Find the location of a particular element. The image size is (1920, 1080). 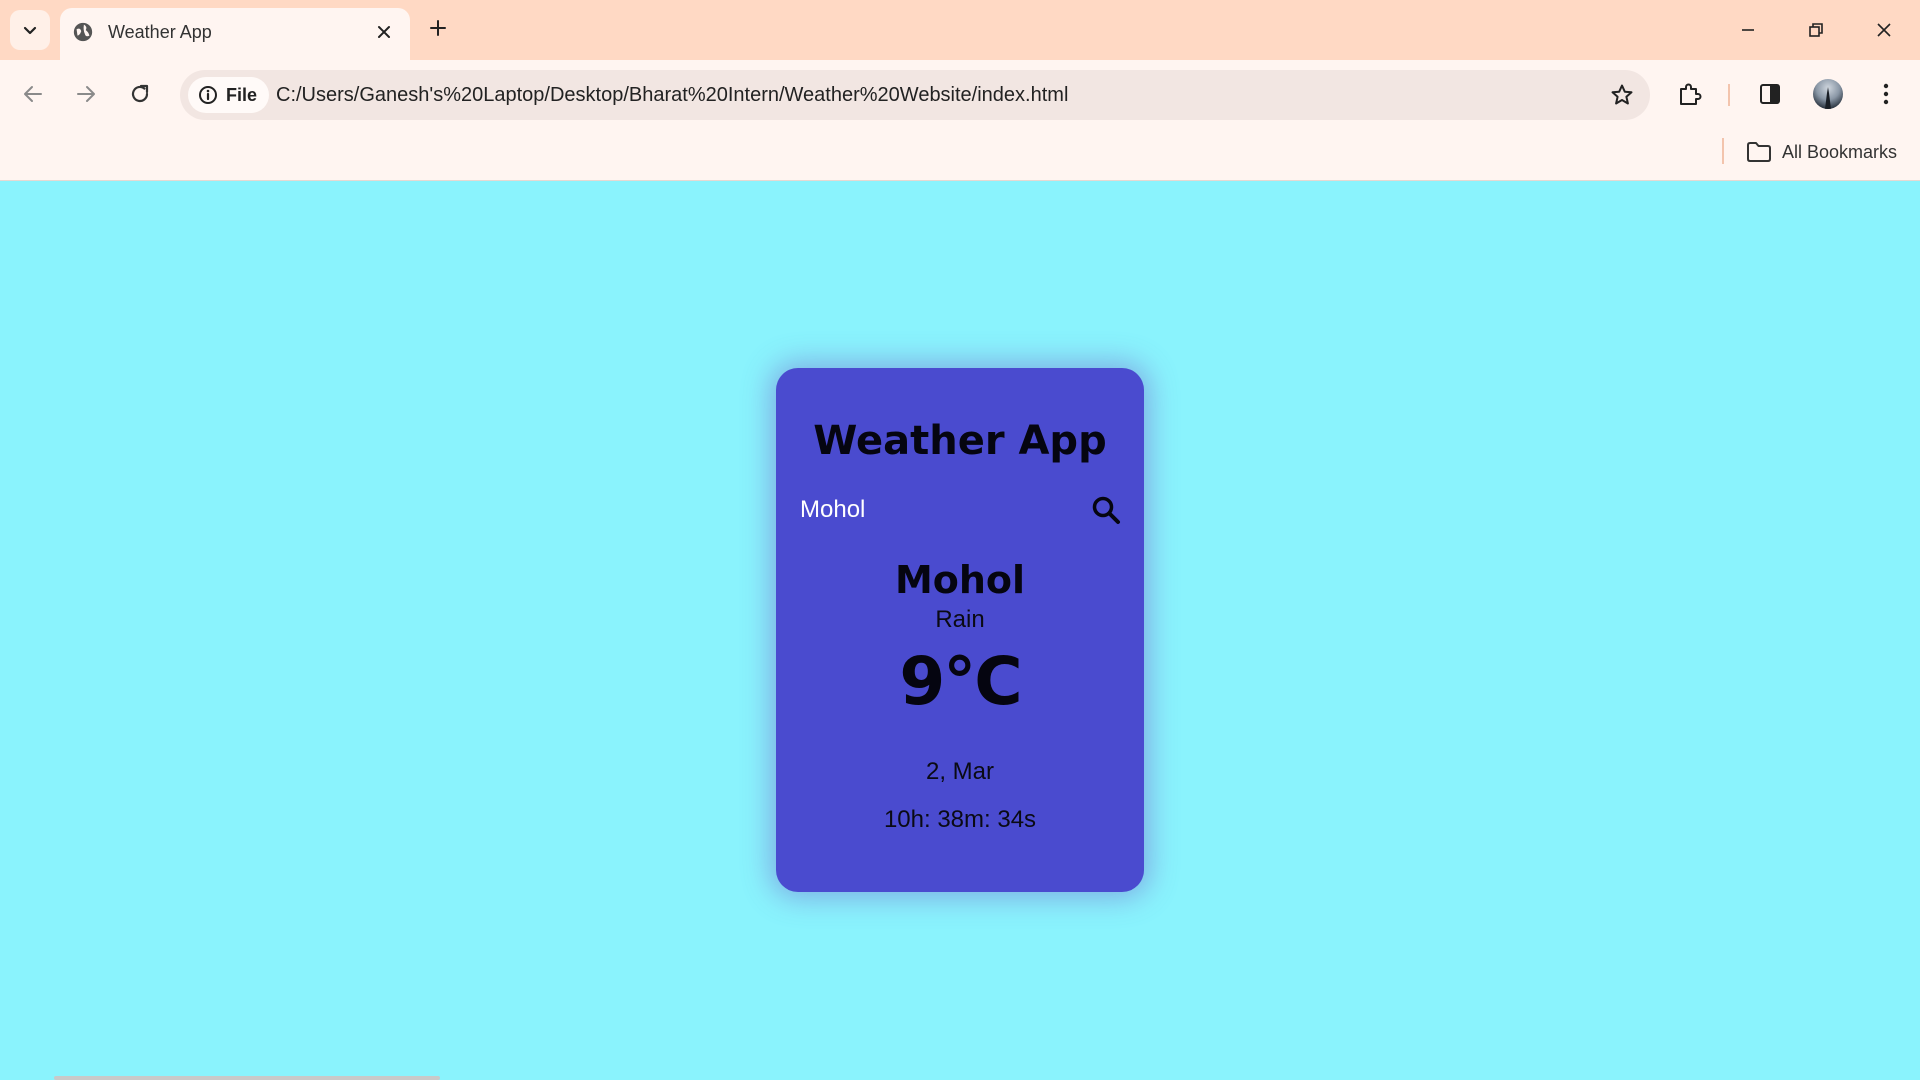

tab-search-button is located at coordinates (30, 30).